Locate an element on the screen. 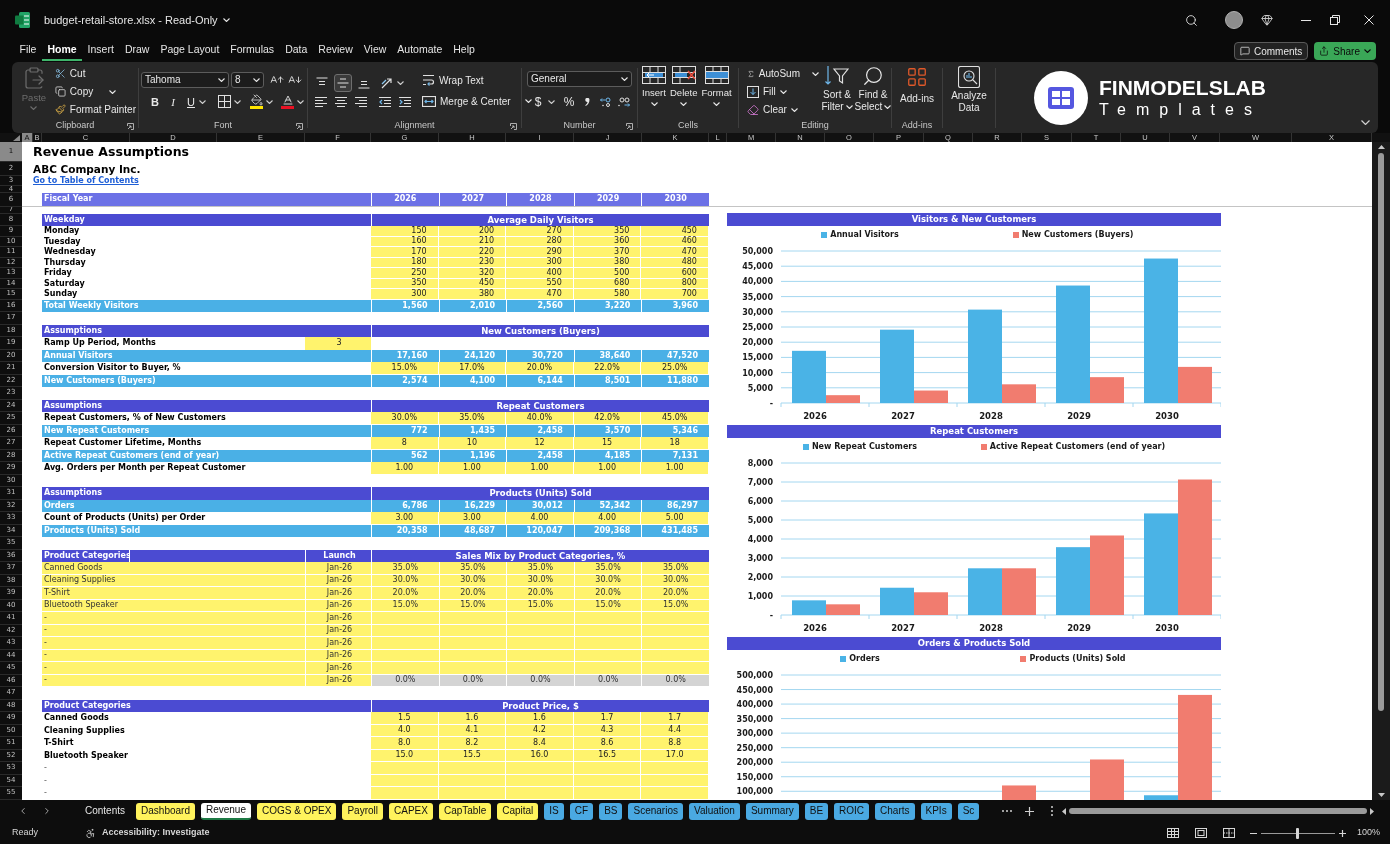  table-cell: 8.8 is located at coordinates (675, 743).